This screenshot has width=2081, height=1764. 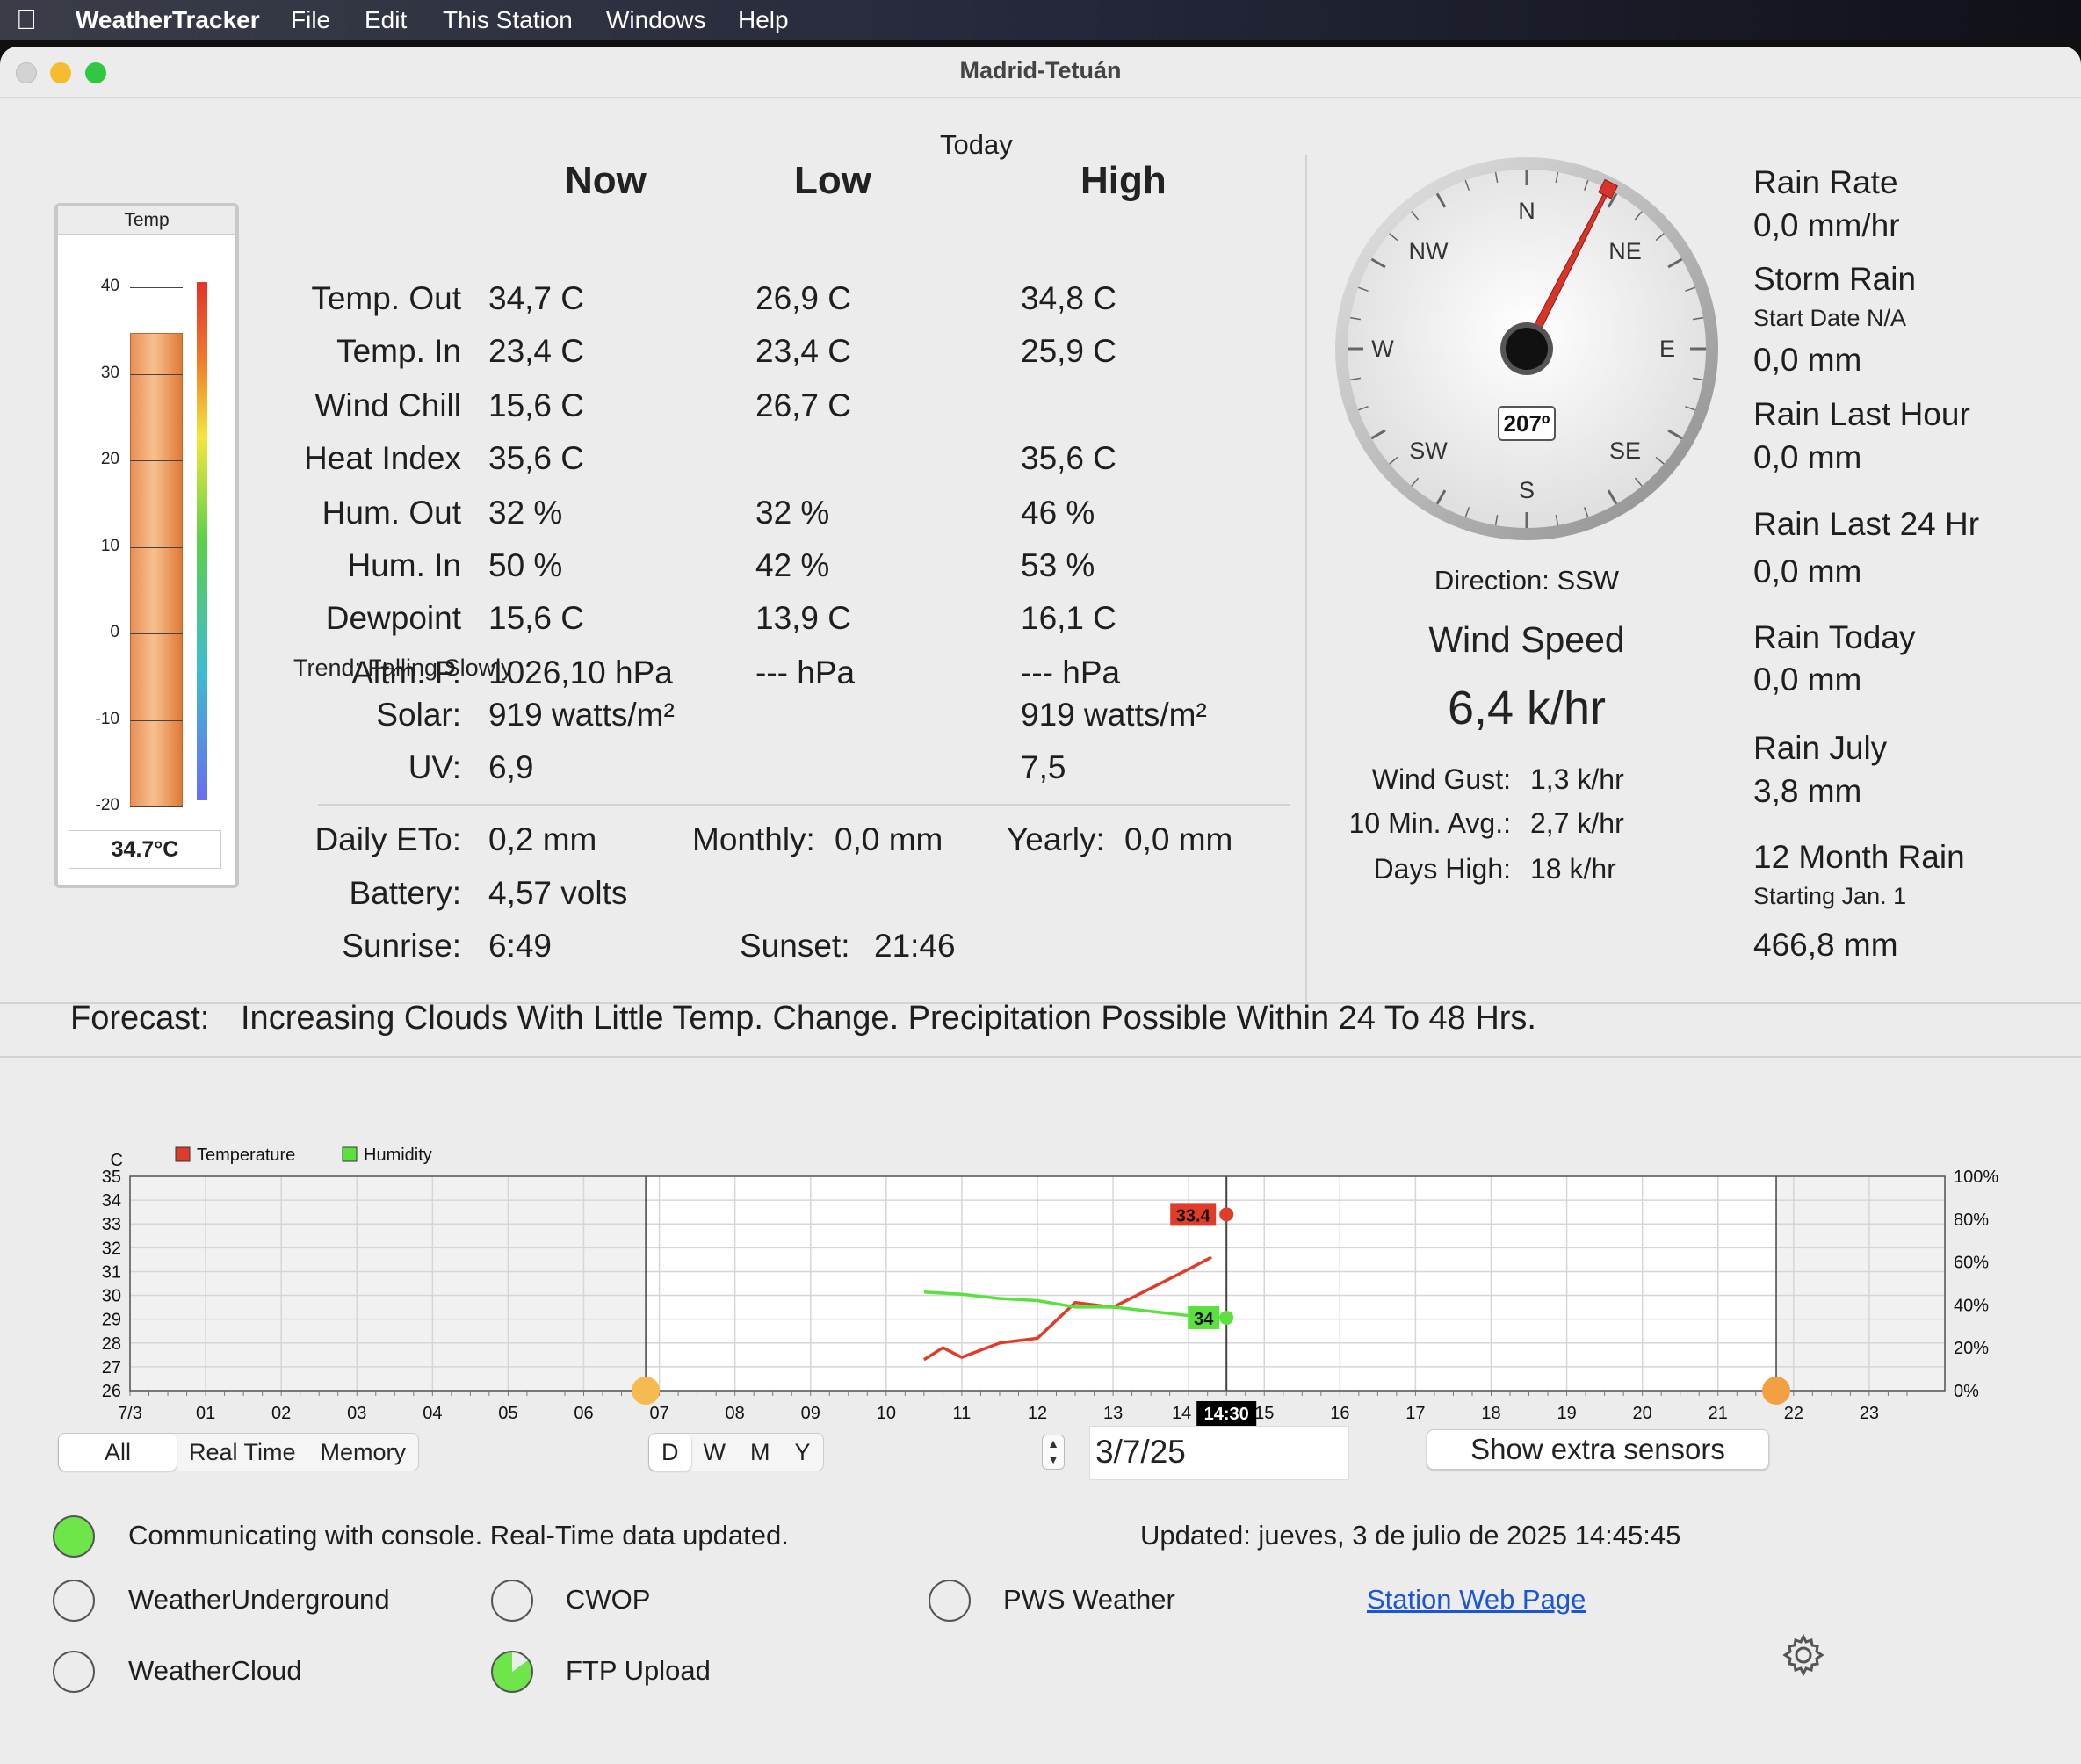 What do you see at coordinates (1058, 513) in the screenshot?
I see `row-high: 46 %` at bounding box center [1058, 513].